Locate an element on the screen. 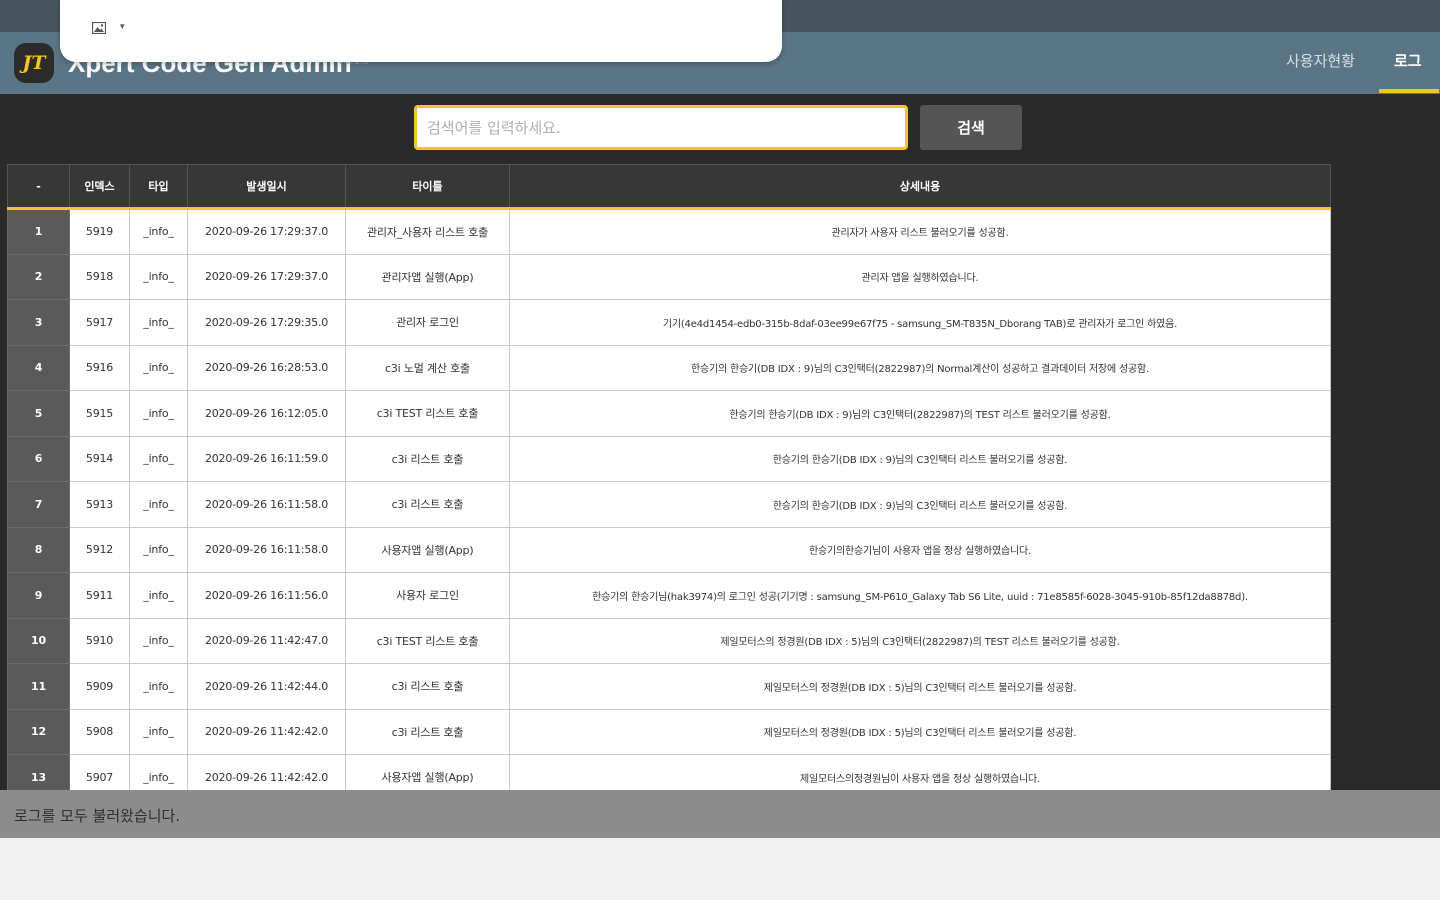  column-header-number: - is located at coordinates (38, 186).